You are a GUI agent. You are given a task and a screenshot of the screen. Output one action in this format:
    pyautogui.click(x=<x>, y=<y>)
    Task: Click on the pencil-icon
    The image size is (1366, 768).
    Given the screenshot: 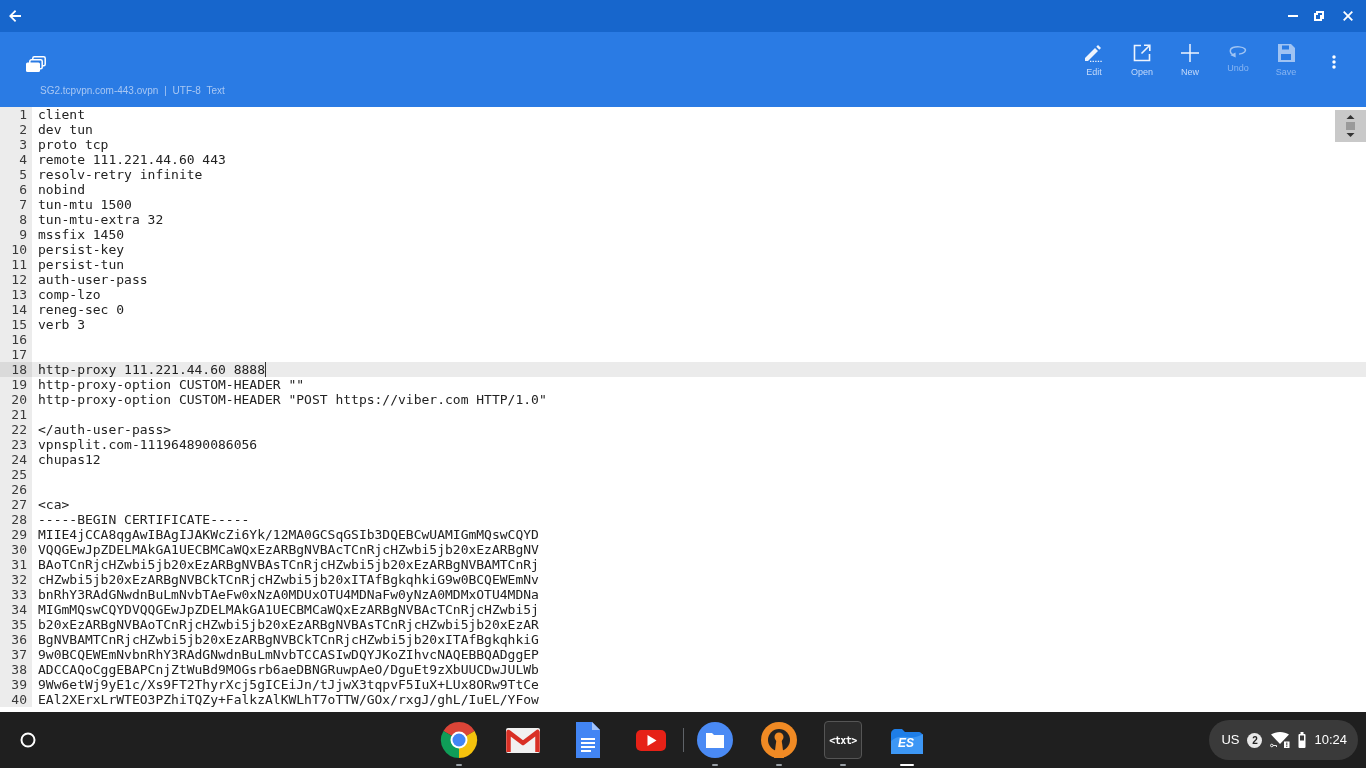 What is the action you would take?
    pyautogui.click(x=1094, y=53)
    